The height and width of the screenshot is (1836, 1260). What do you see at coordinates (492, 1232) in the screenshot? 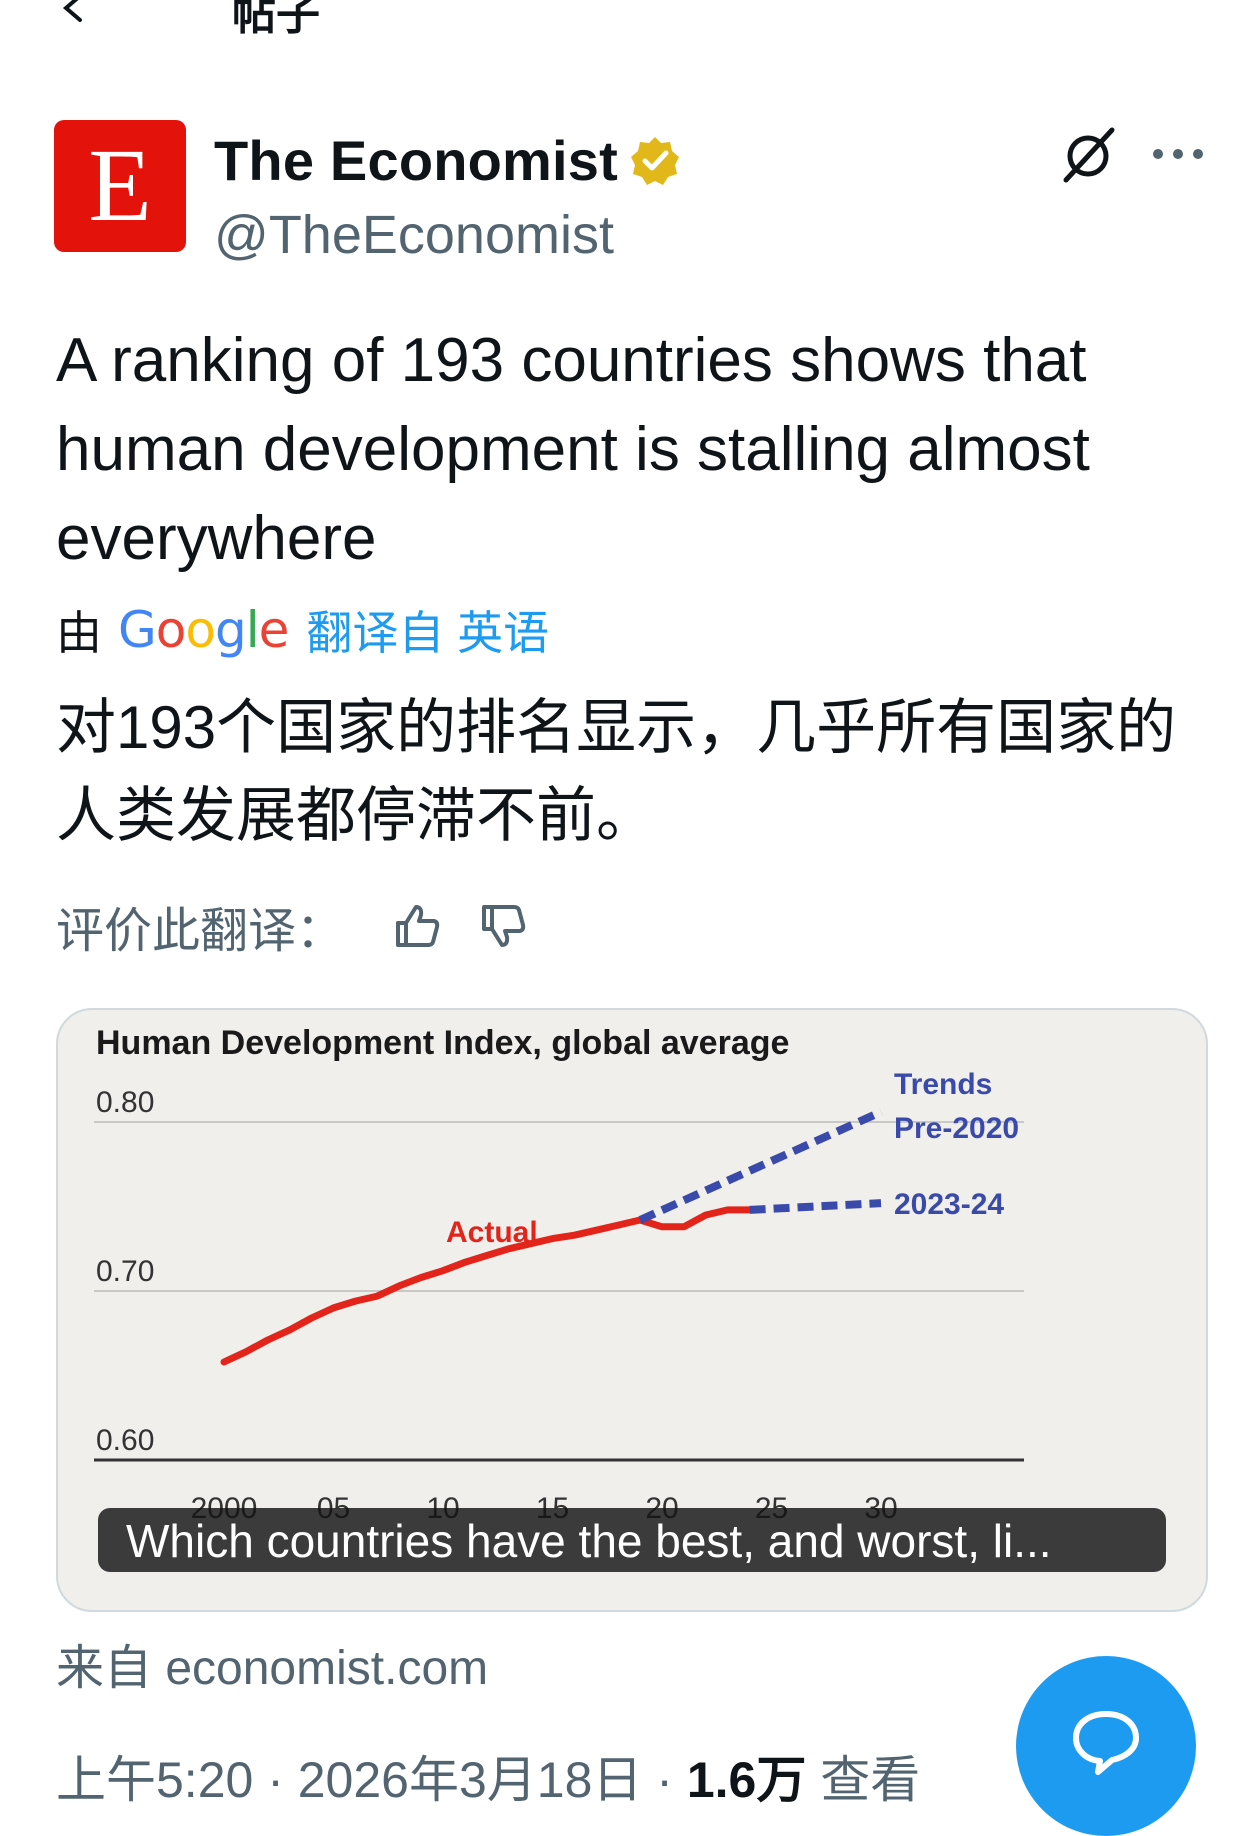
I see `series-label-actual: Actual` at bounding box center [492, 1232].